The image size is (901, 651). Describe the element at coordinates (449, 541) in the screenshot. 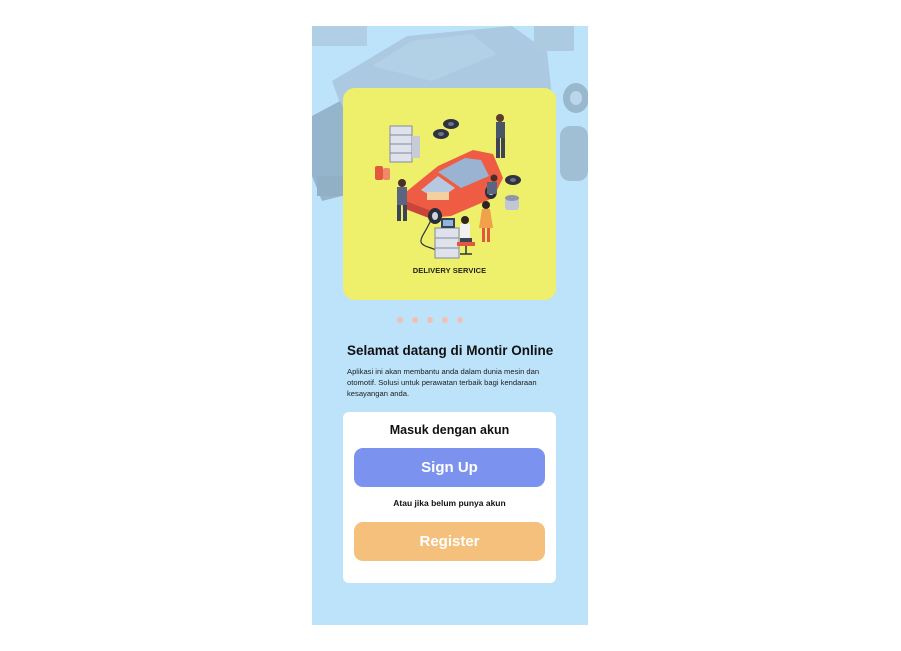

I see `register-button: Register` at that location.